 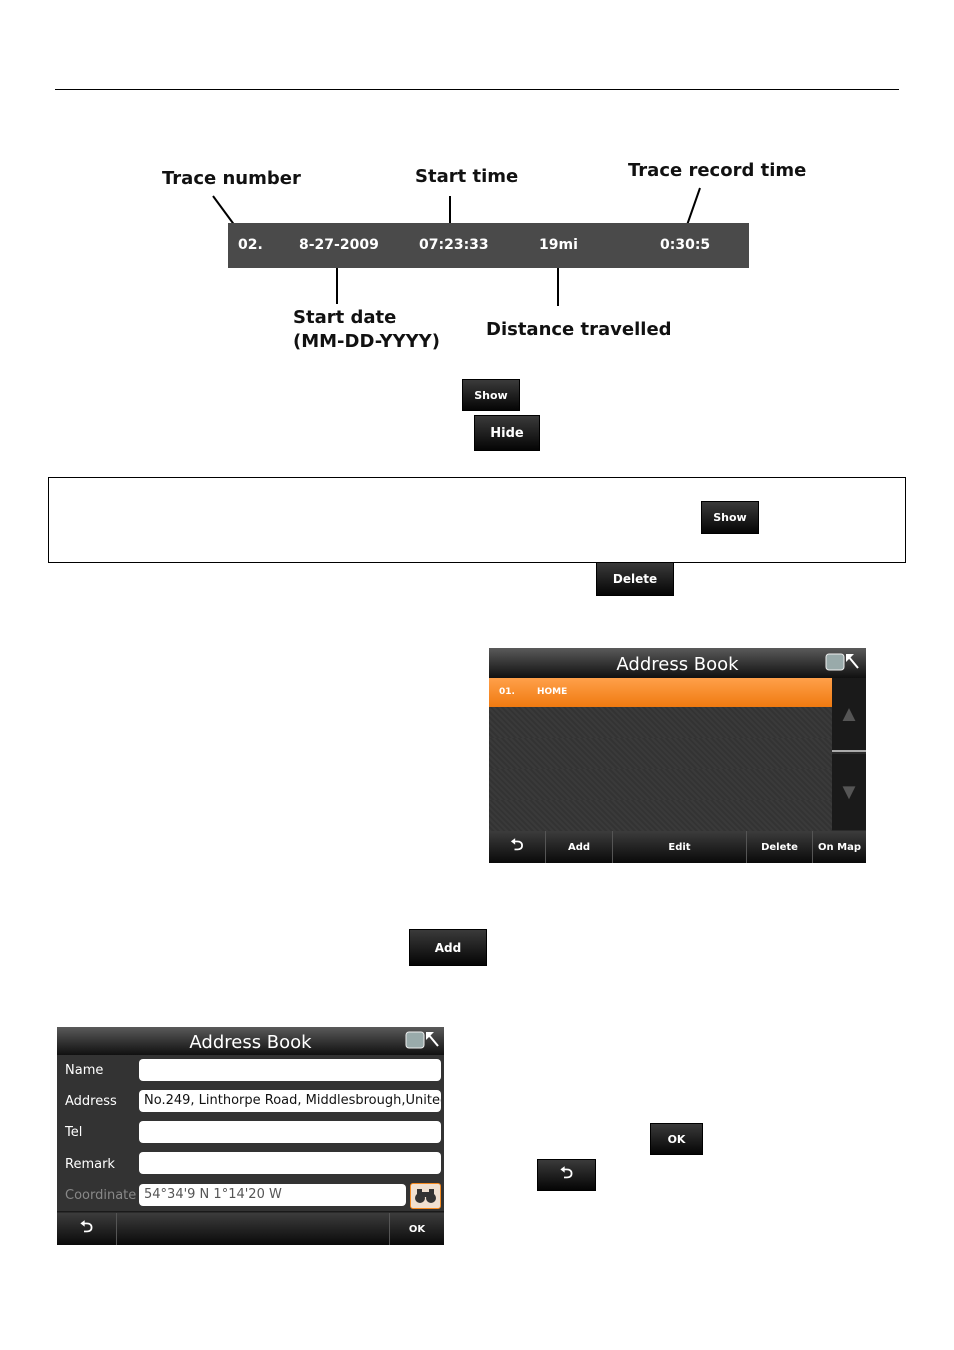 I want to click on scroll-down-button: ▼, so click(x=849, y=792).